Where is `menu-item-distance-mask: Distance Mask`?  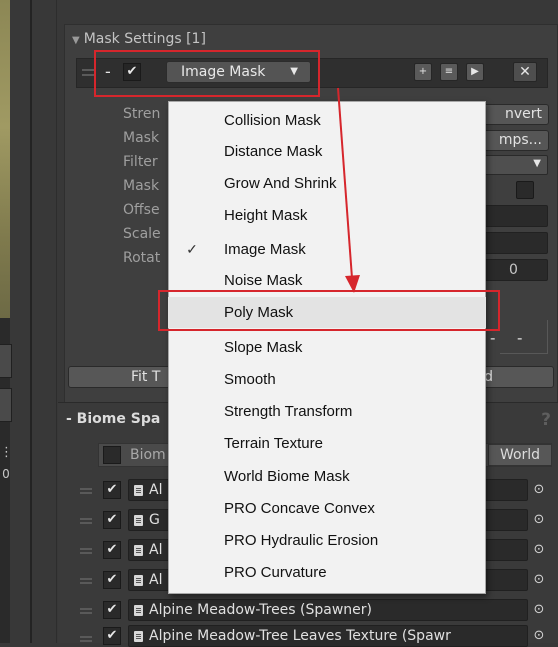
menu-item-distance-mask: Distance Mask is located at coordinates (327, 151).